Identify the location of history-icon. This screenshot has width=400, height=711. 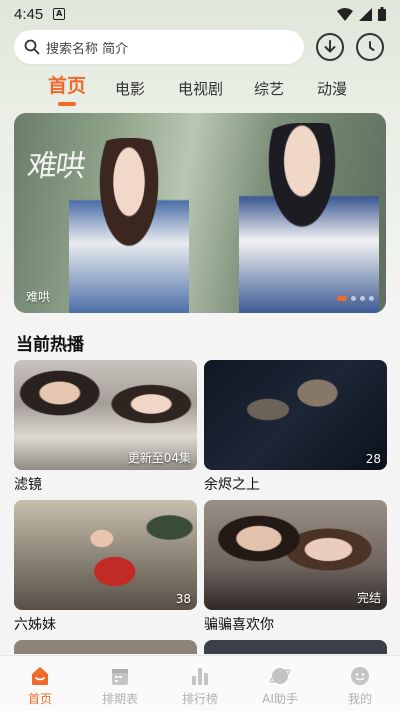
(372, 46).